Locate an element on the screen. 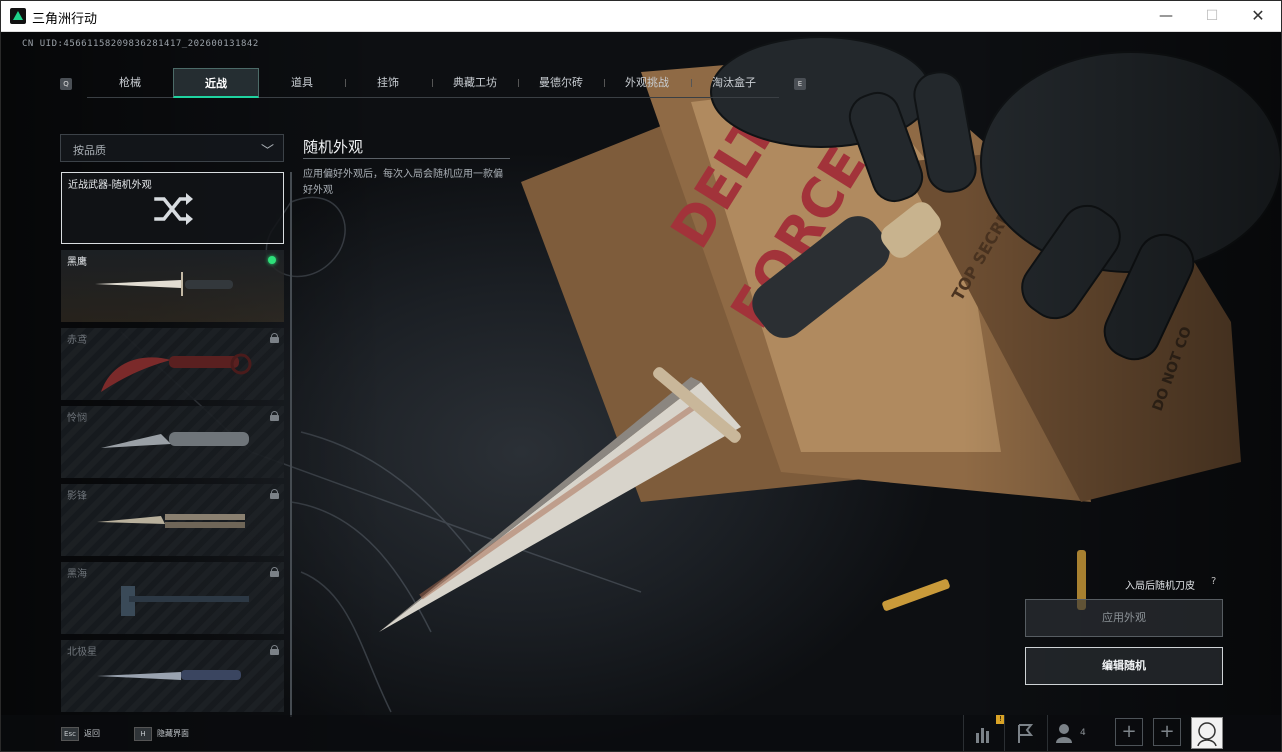  equipped-indicator-icon is located at coordinates (272, 260).